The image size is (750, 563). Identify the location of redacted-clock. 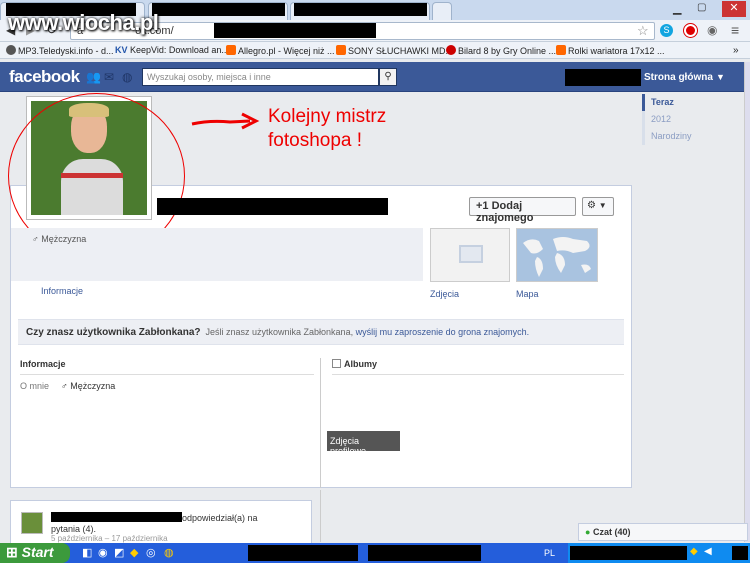
(740, 553).